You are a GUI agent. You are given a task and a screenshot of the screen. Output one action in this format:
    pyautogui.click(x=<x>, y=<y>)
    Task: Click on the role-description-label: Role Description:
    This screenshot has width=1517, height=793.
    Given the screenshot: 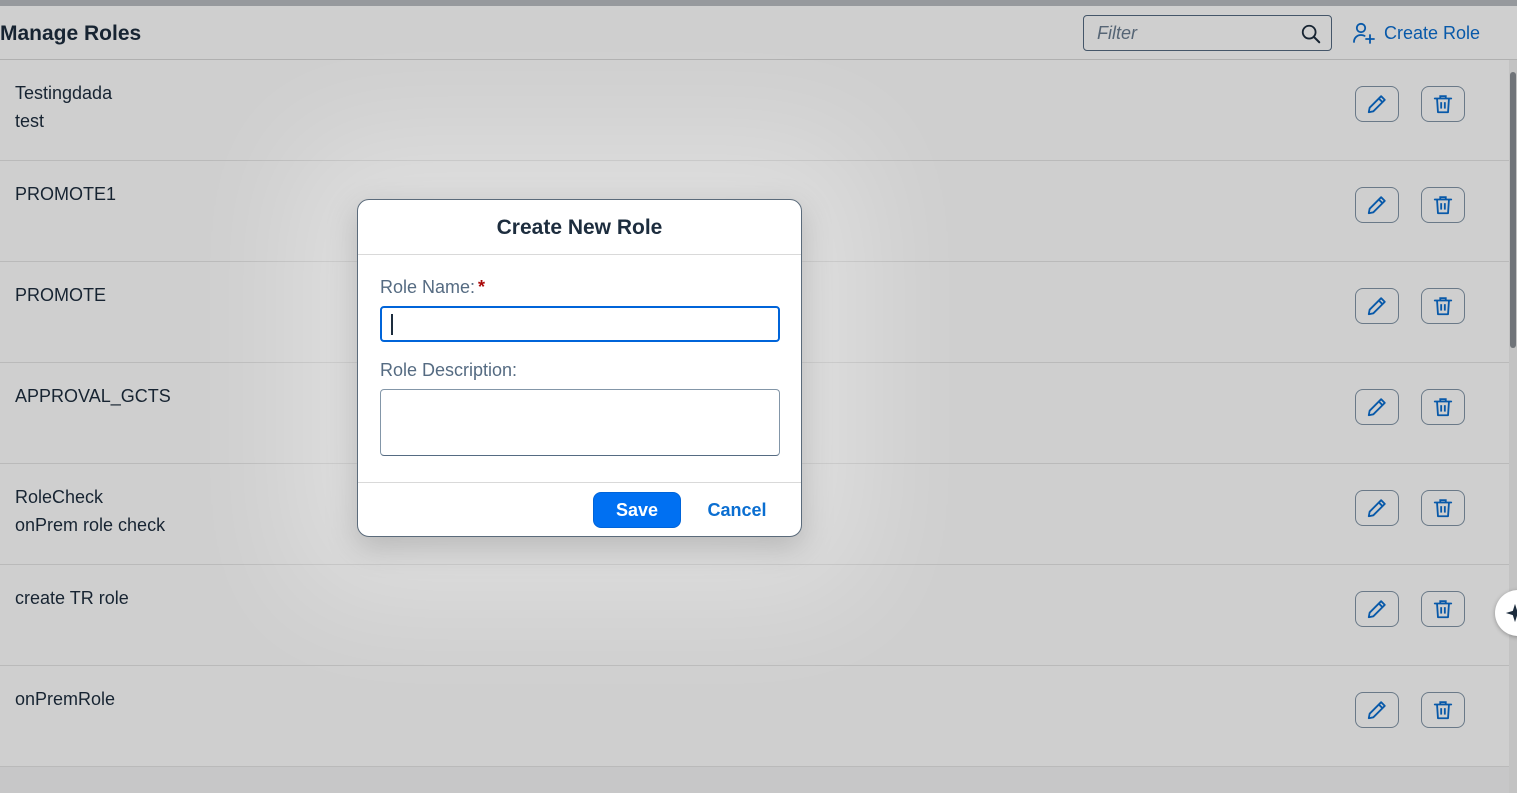 What is the action you would take?
    pyautogui.click(x=449, y=370)
    